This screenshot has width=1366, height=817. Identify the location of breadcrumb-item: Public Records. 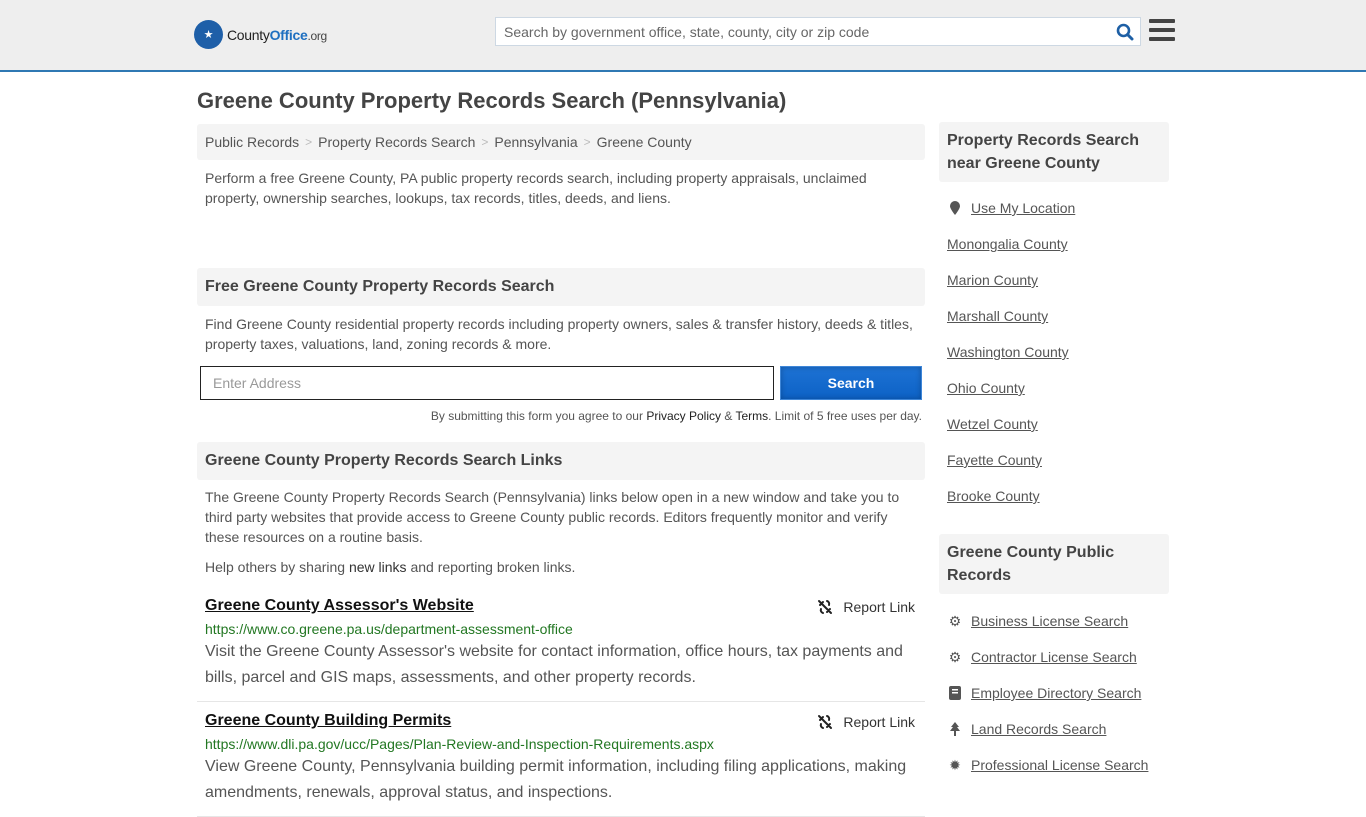
(252, 142).